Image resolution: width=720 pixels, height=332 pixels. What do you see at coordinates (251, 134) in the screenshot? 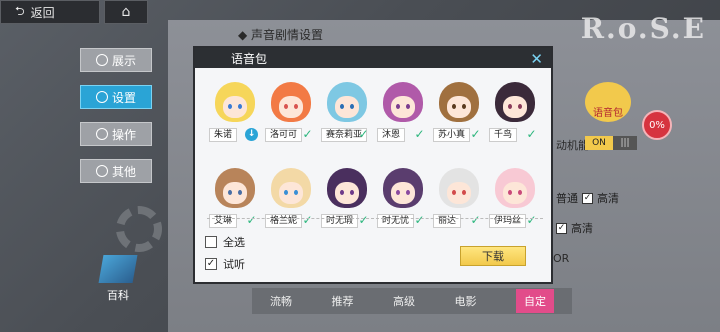
I see `download-icon: ↓` at bounding box center [251, 134].